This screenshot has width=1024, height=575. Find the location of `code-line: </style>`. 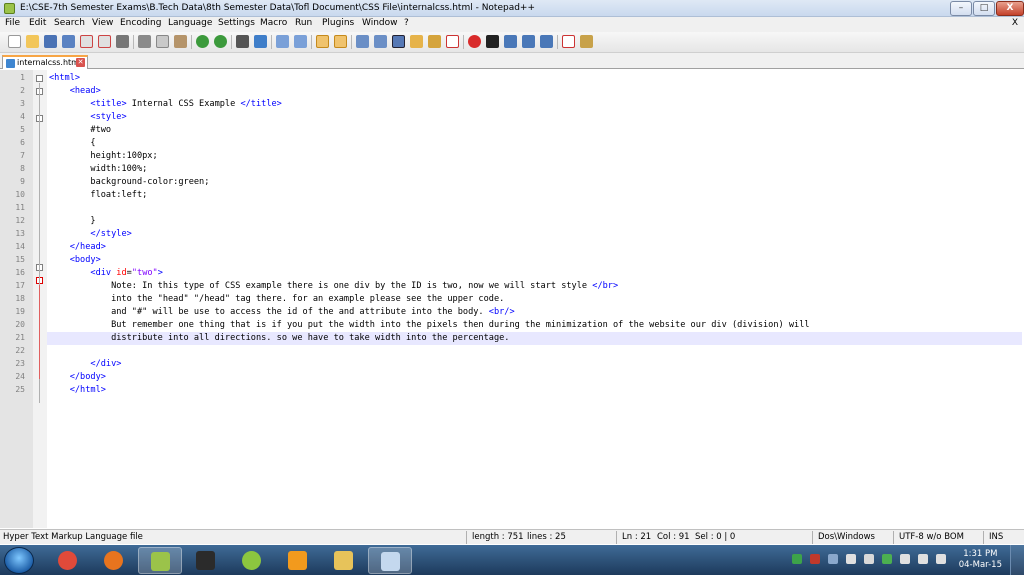

code-line: </style> is located at coordinates (90, 234).